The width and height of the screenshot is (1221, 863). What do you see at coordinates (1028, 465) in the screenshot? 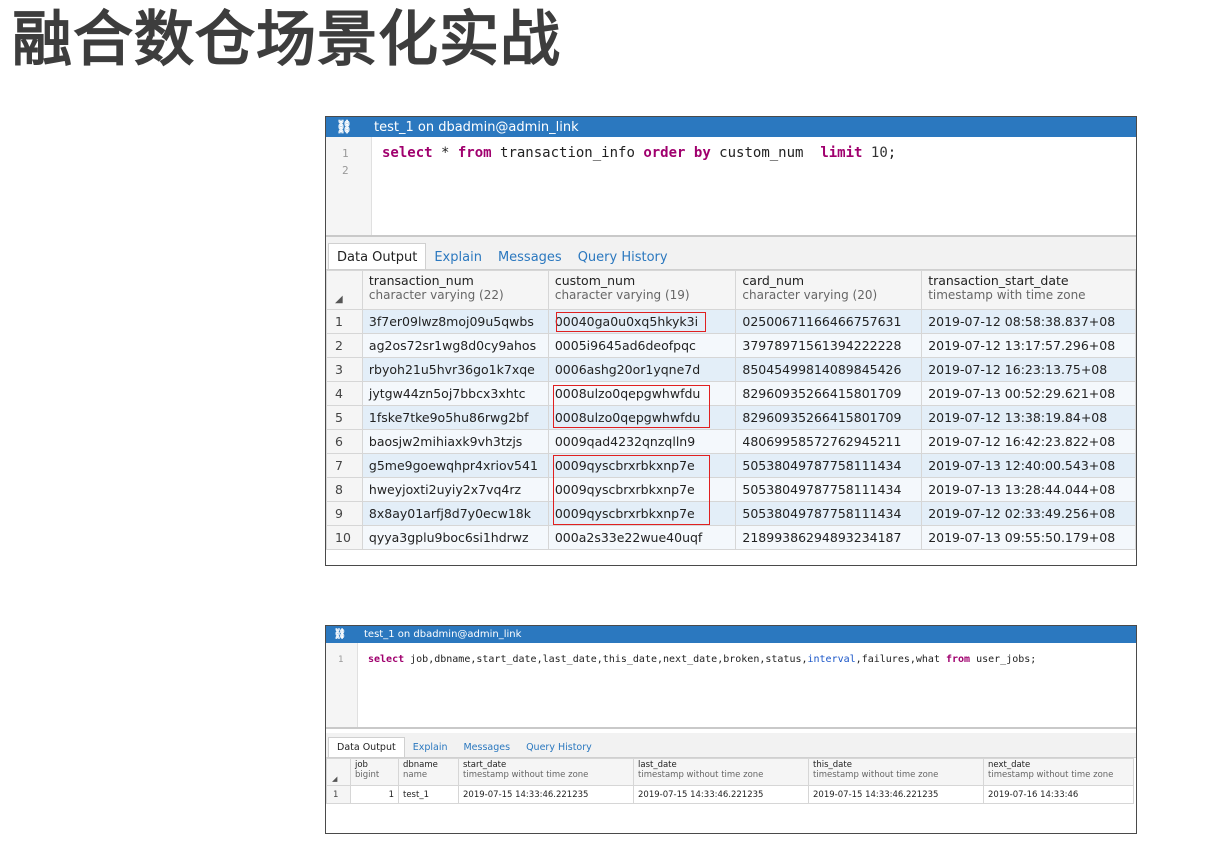
I see `table-cell: 2019-07-13 12:40:00.543+08` at bounding box center [1028, 465].